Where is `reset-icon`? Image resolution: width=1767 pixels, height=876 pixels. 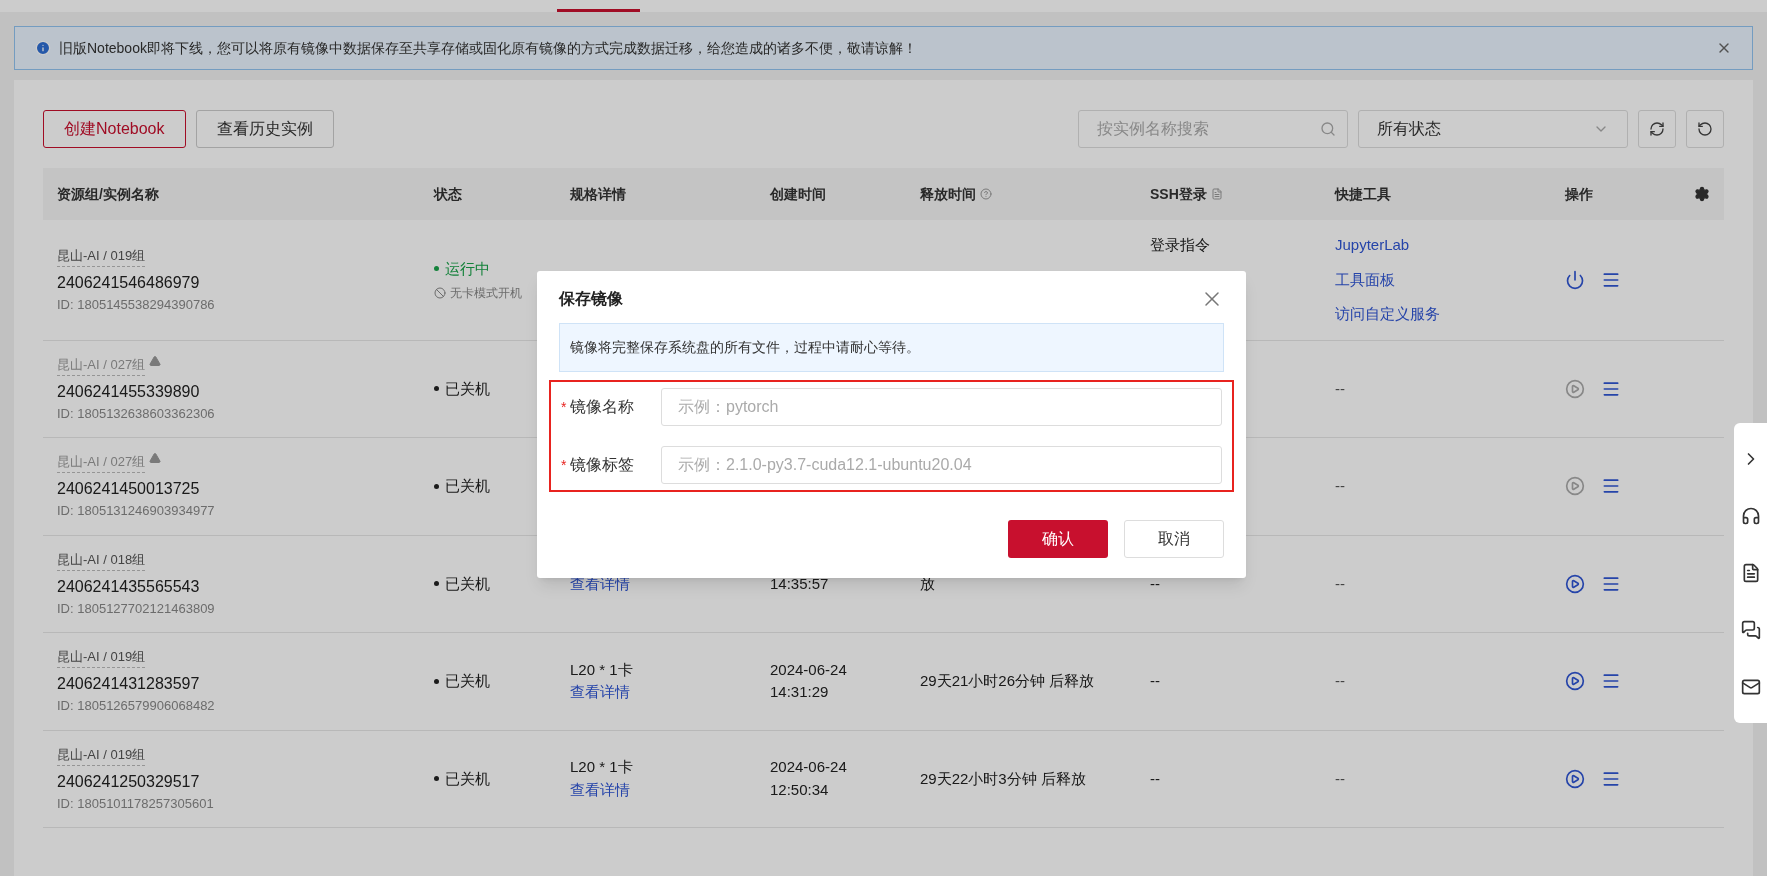 reset-icon is located at coordinates (1705, 129).